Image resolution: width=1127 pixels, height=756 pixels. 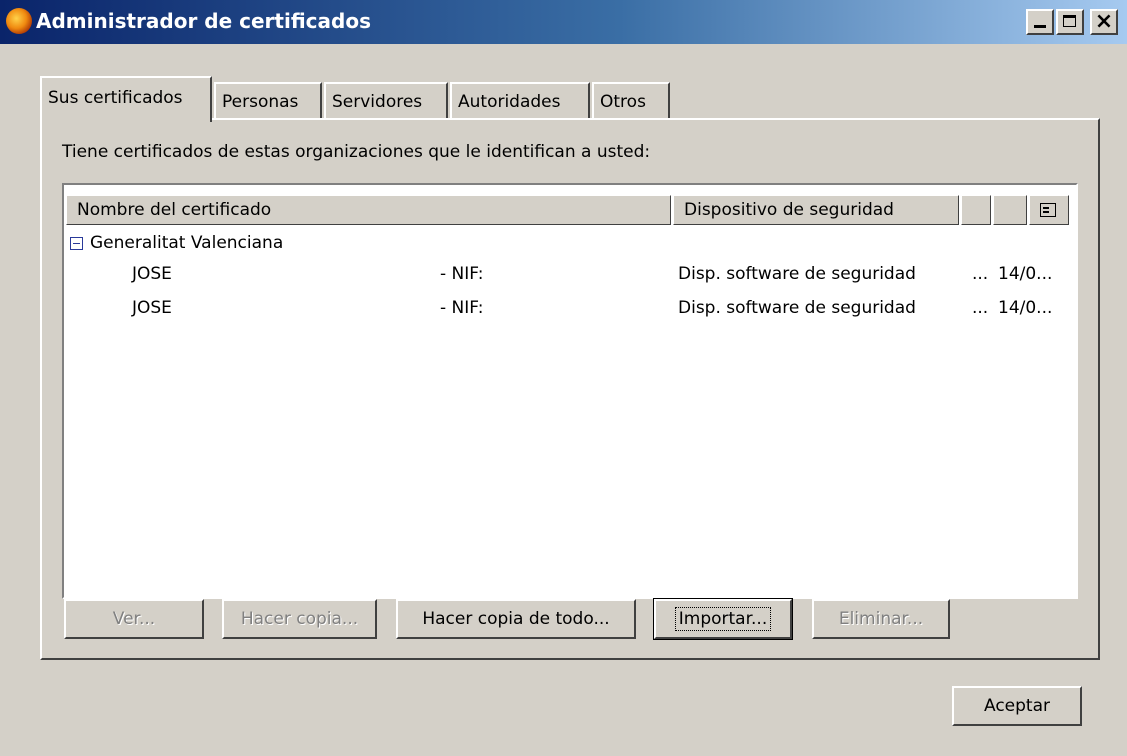 I want to click on collapse-icon, so click(x=76, y=243).